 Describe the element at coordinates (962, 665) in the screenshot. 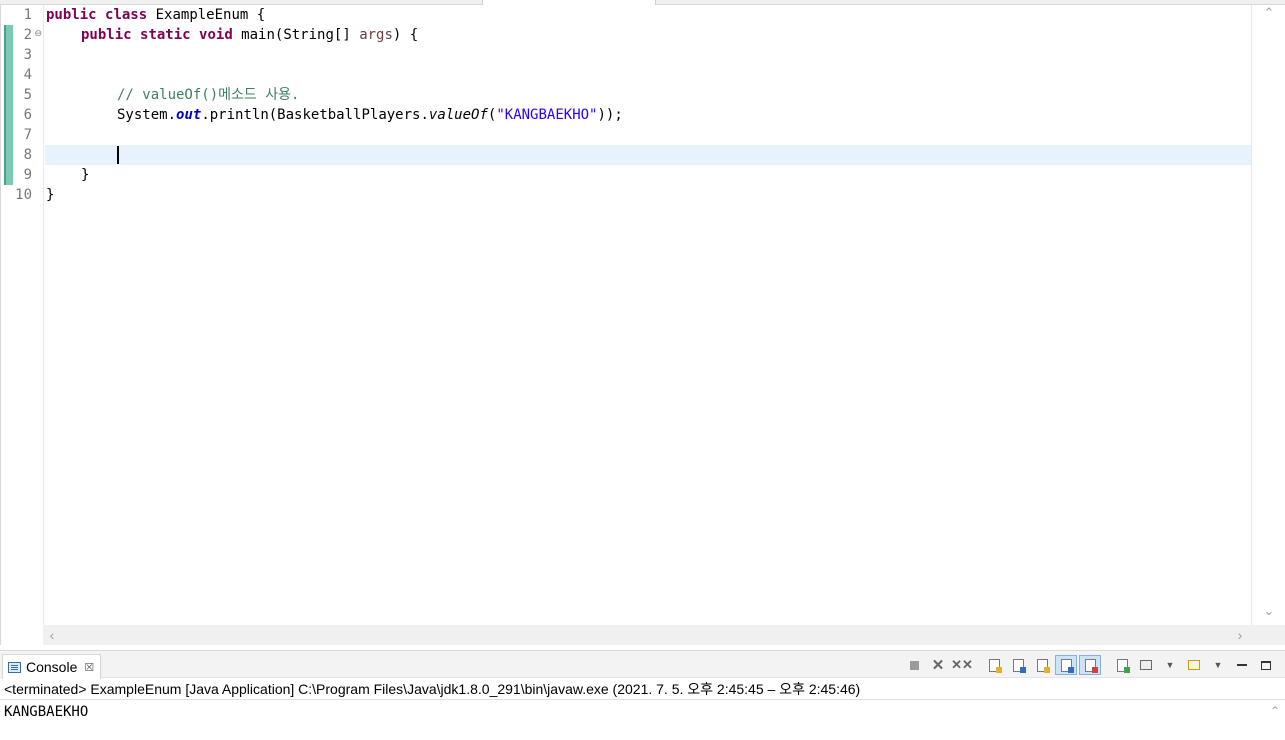

I see `remove-all-launches-icon: ✕✕` at that location.